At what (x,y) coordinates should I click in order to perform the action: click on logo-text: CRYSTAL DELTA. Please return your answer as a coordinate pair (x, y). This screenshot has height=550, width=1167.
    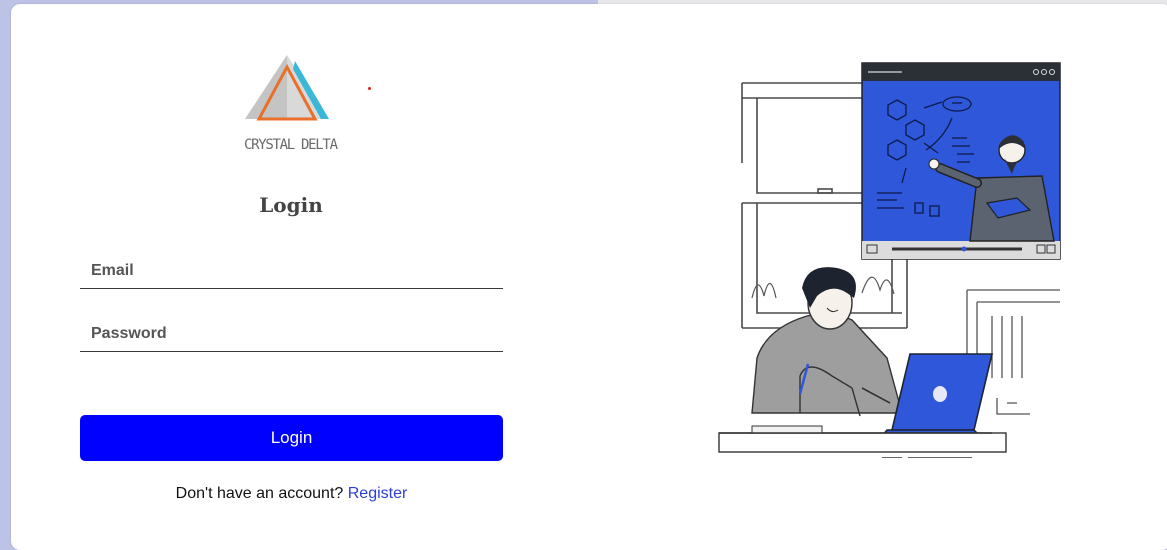
    Looking at the image, I should click on (291, 145).